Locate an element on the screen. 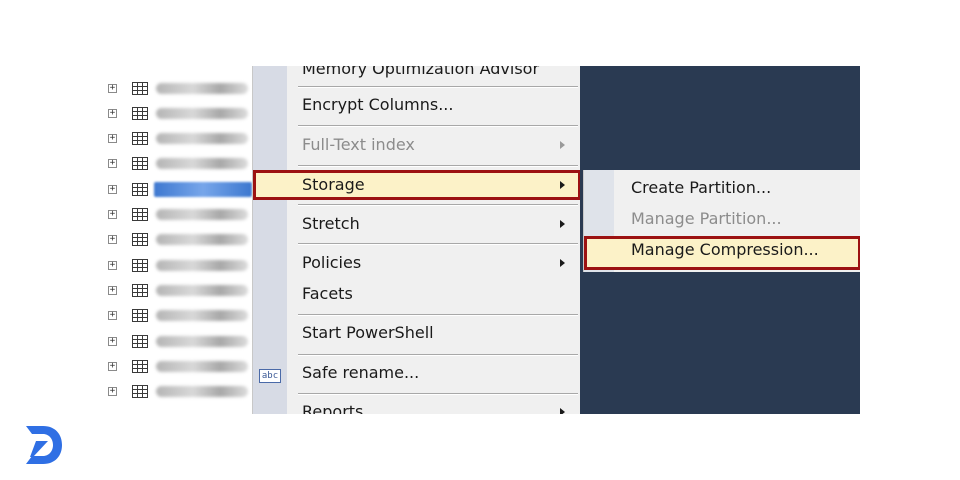 The image size is (960, 480). menu-item-policies: Policies is located at coordinates (434, 263).